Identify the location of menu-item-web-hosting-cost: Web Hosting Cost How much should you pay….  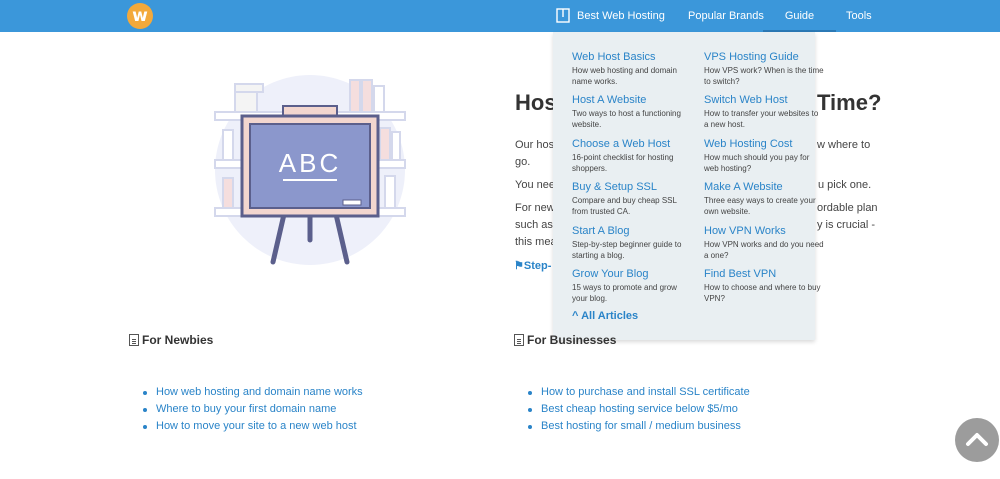
(764, 155).